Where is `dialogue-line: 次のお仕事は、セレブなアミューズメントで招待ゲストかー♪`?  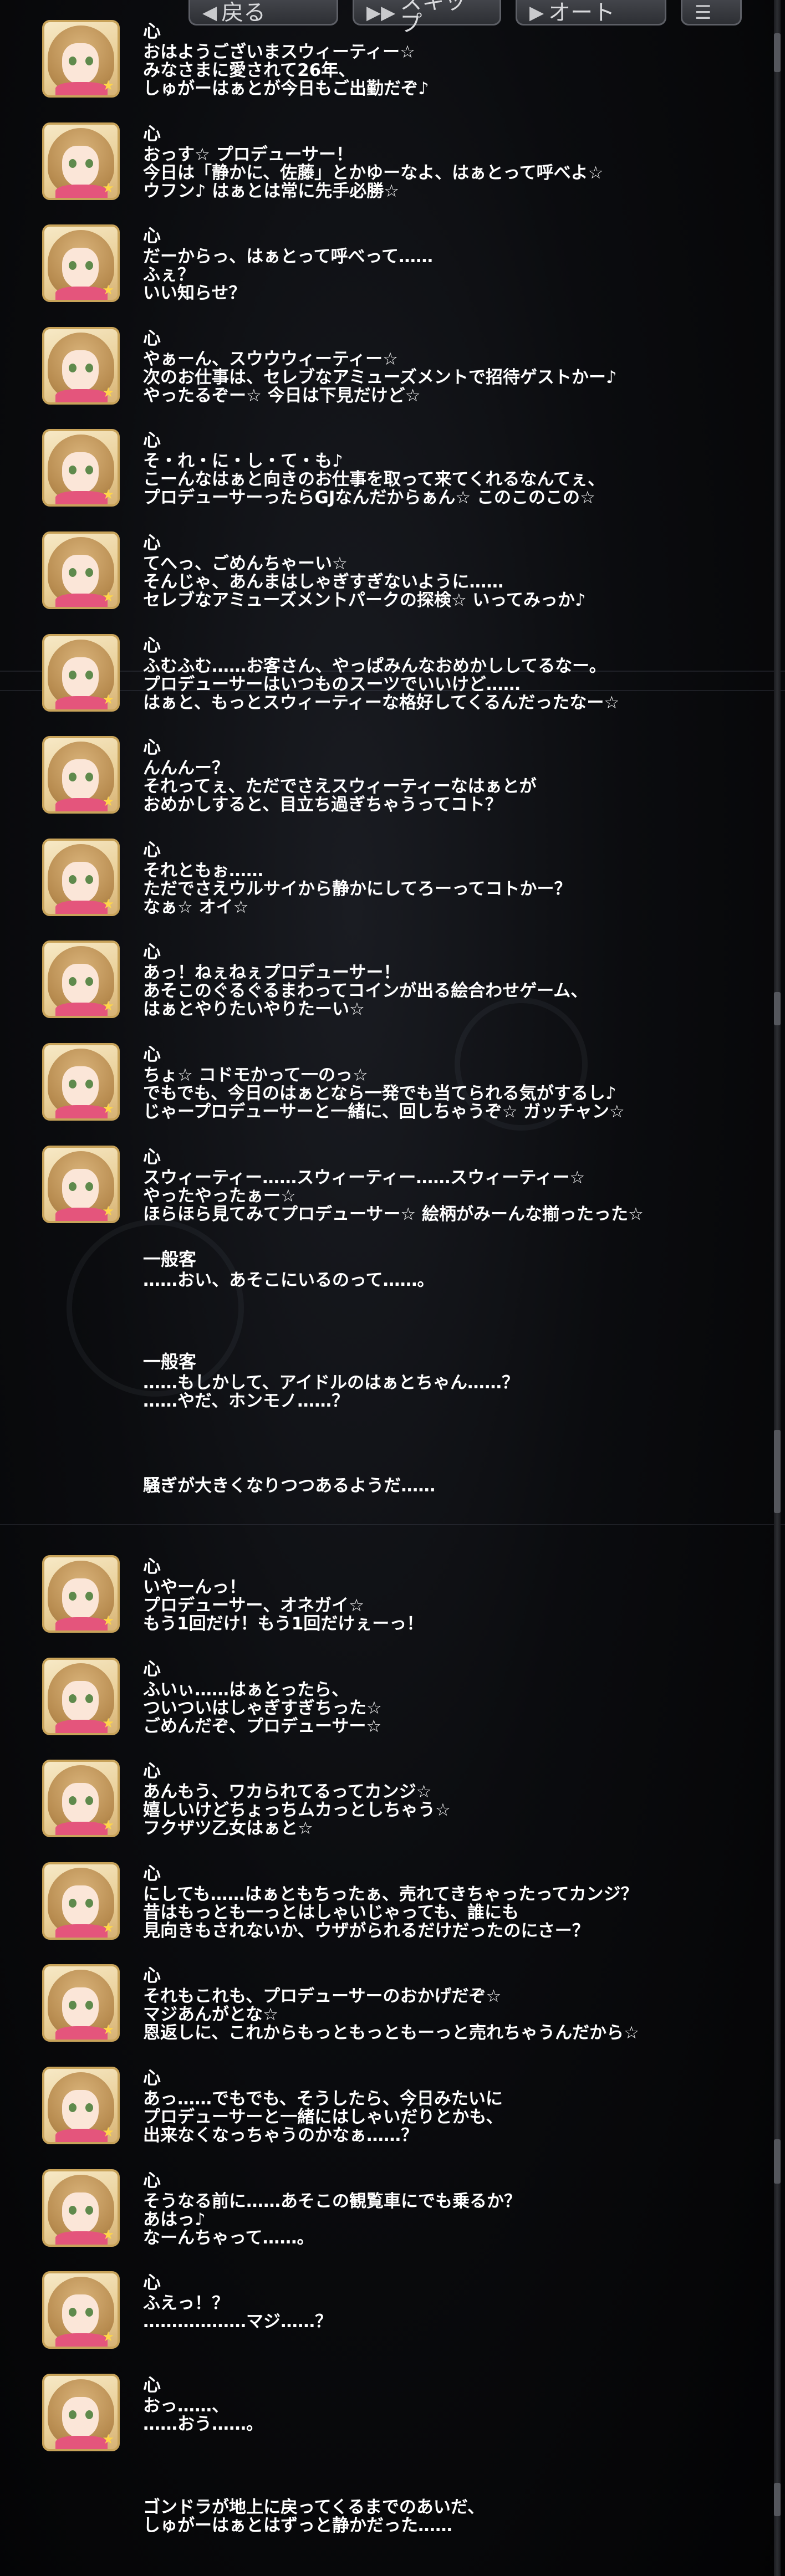
dialogue-line: 次のお仕事は、セレブなアミューズメントで招待ゲストかー♪ is located at coordinates (380, 377).